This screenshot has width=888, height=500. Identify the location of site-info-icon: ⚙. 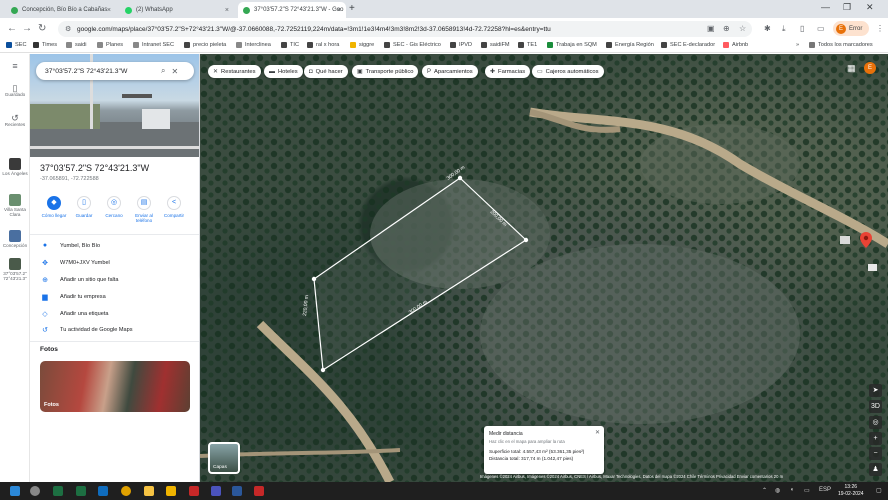
(68, 29).